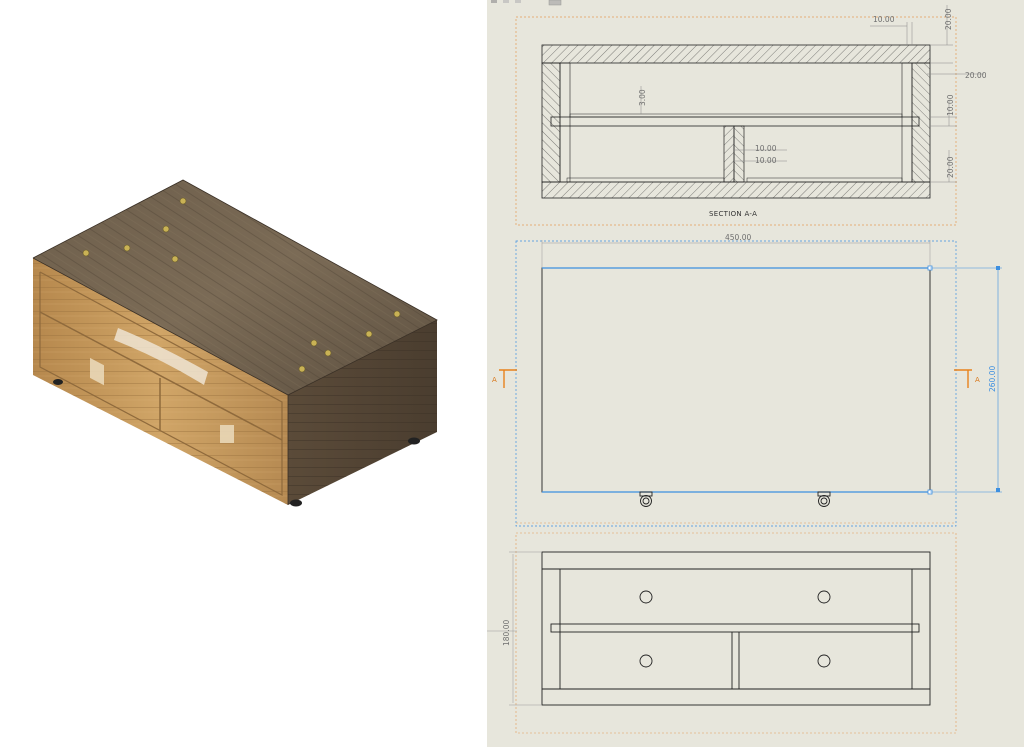  Describe the element at coordinates (963, 378) in the screenshot. I see `section-arrow-right` at that location.